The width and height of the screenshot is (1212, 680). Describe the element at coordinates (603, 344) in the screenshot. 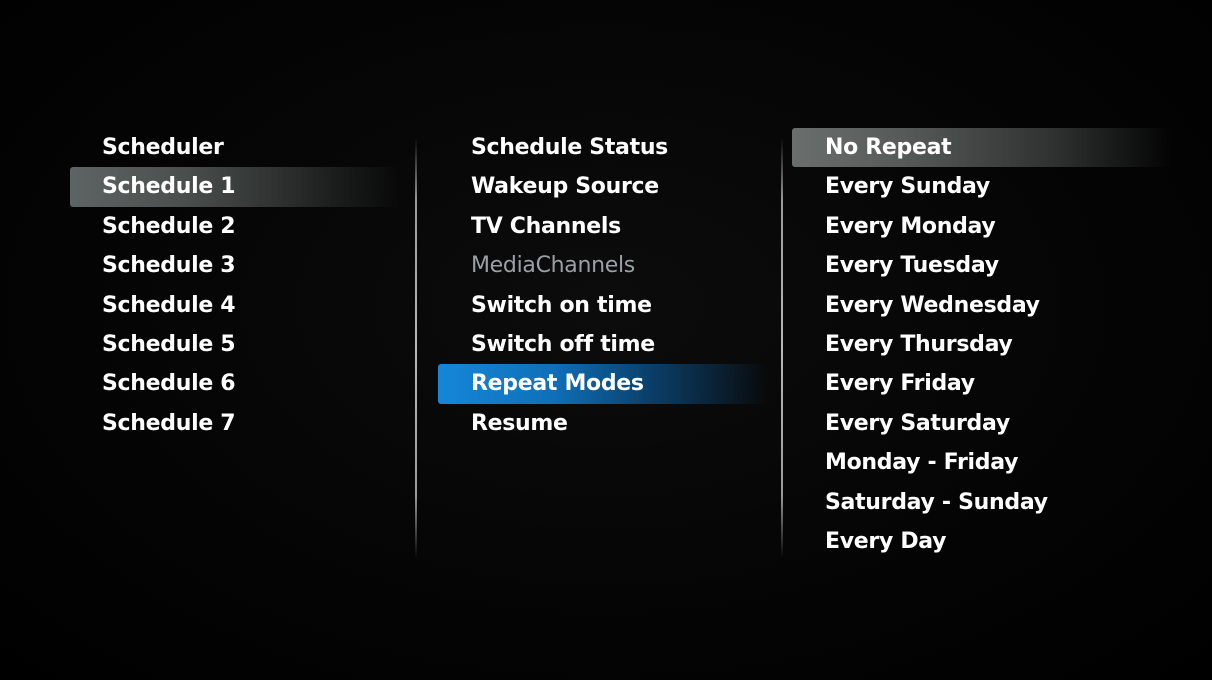

I see `menu-item-switch-off-time: Switch off time` at that location.